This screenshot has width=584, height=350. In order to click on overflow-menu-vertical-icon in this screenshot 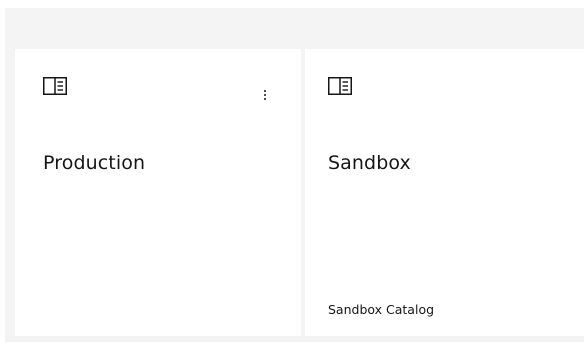, I will do `click(265, 95)`.